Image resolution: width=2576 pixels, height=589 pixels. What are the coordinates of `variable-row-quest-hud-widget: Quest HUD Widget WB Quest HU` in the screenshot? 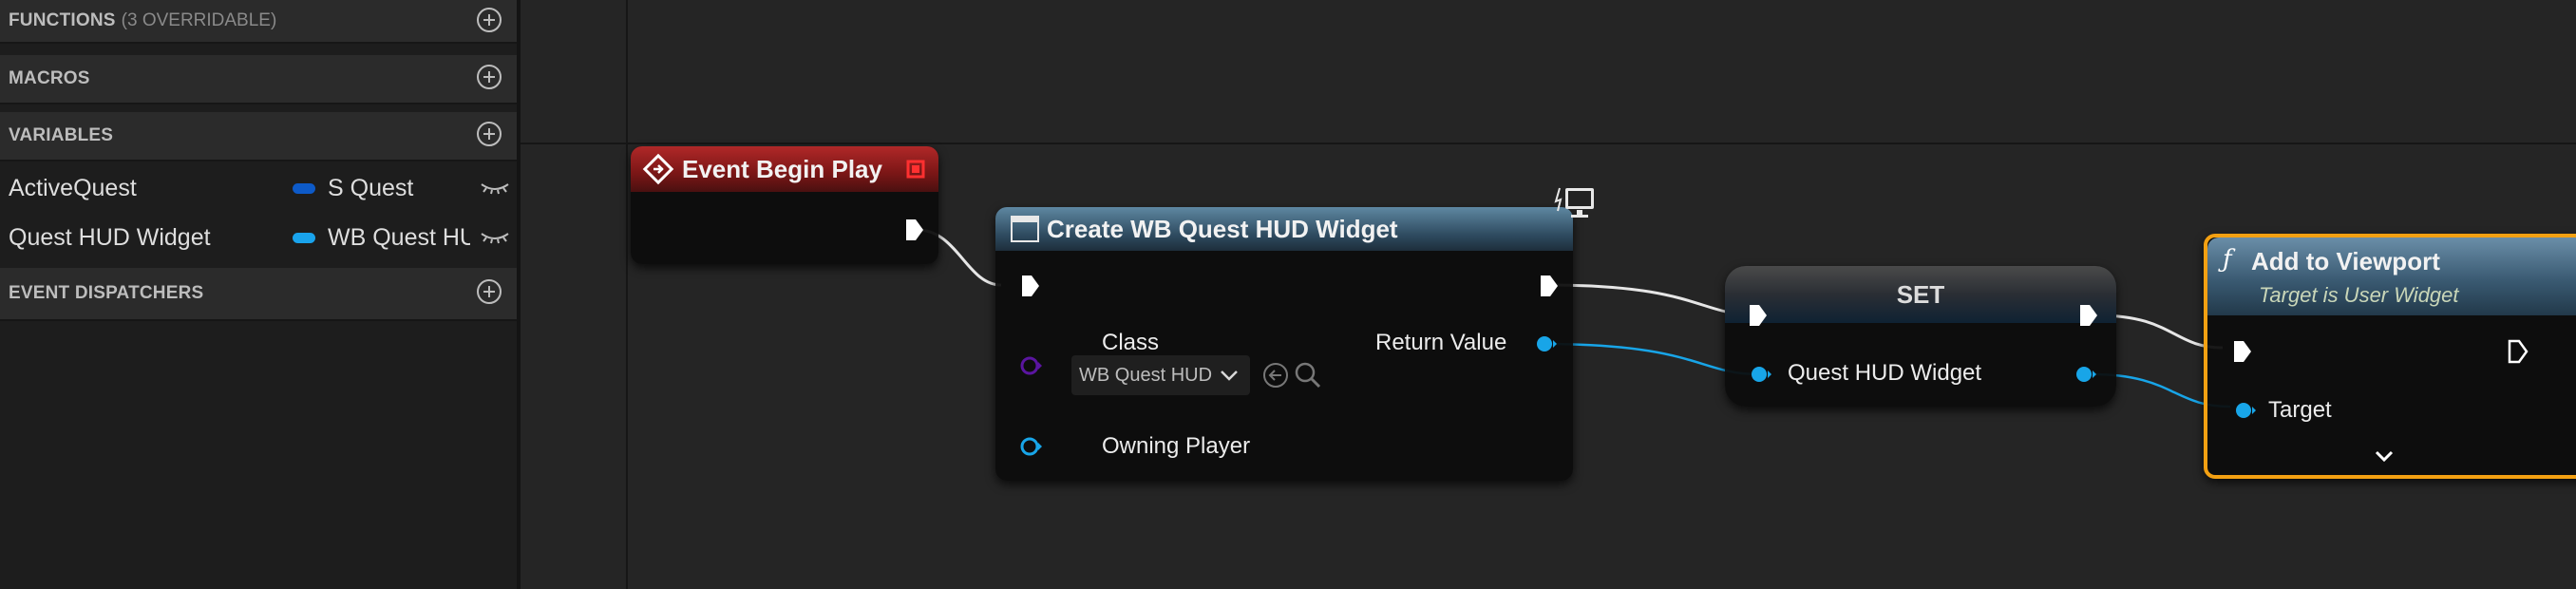 It's located at (258, 237).